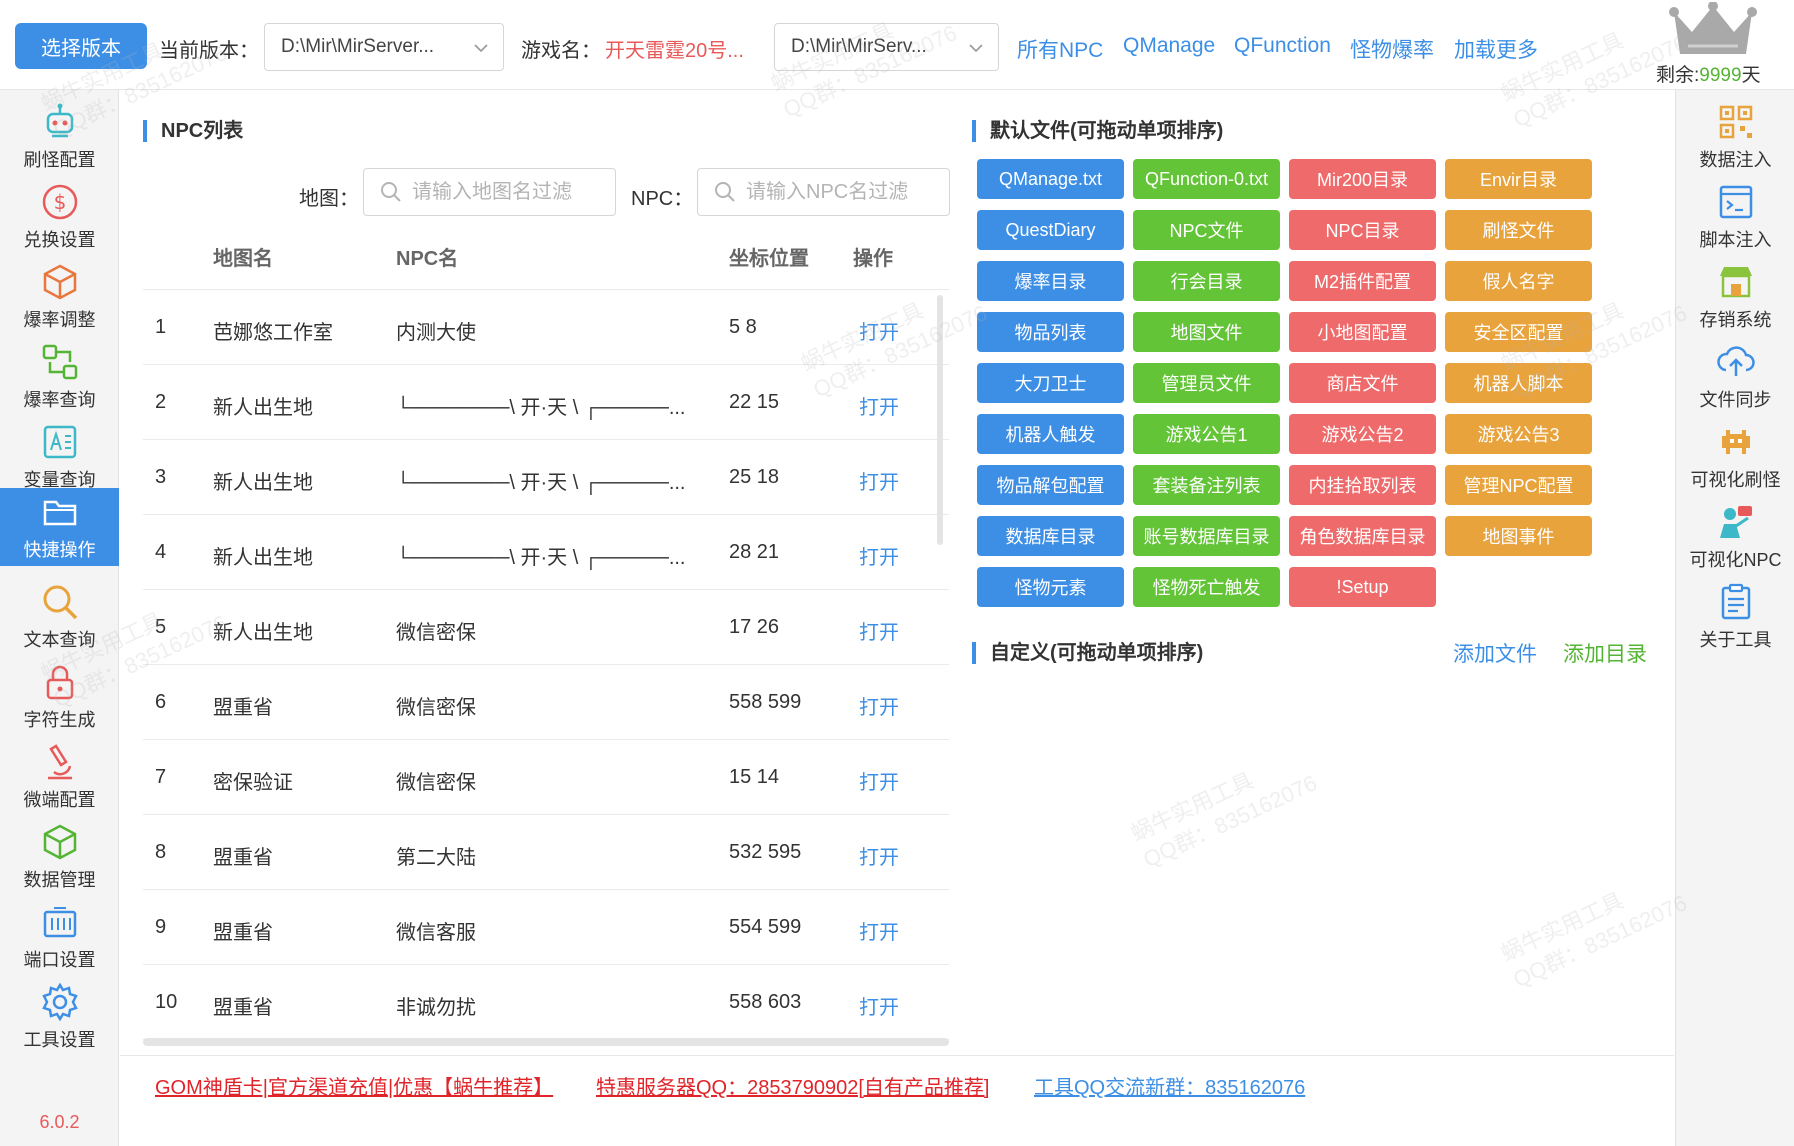  I want to click on invader-icon, so click(1735, 442).